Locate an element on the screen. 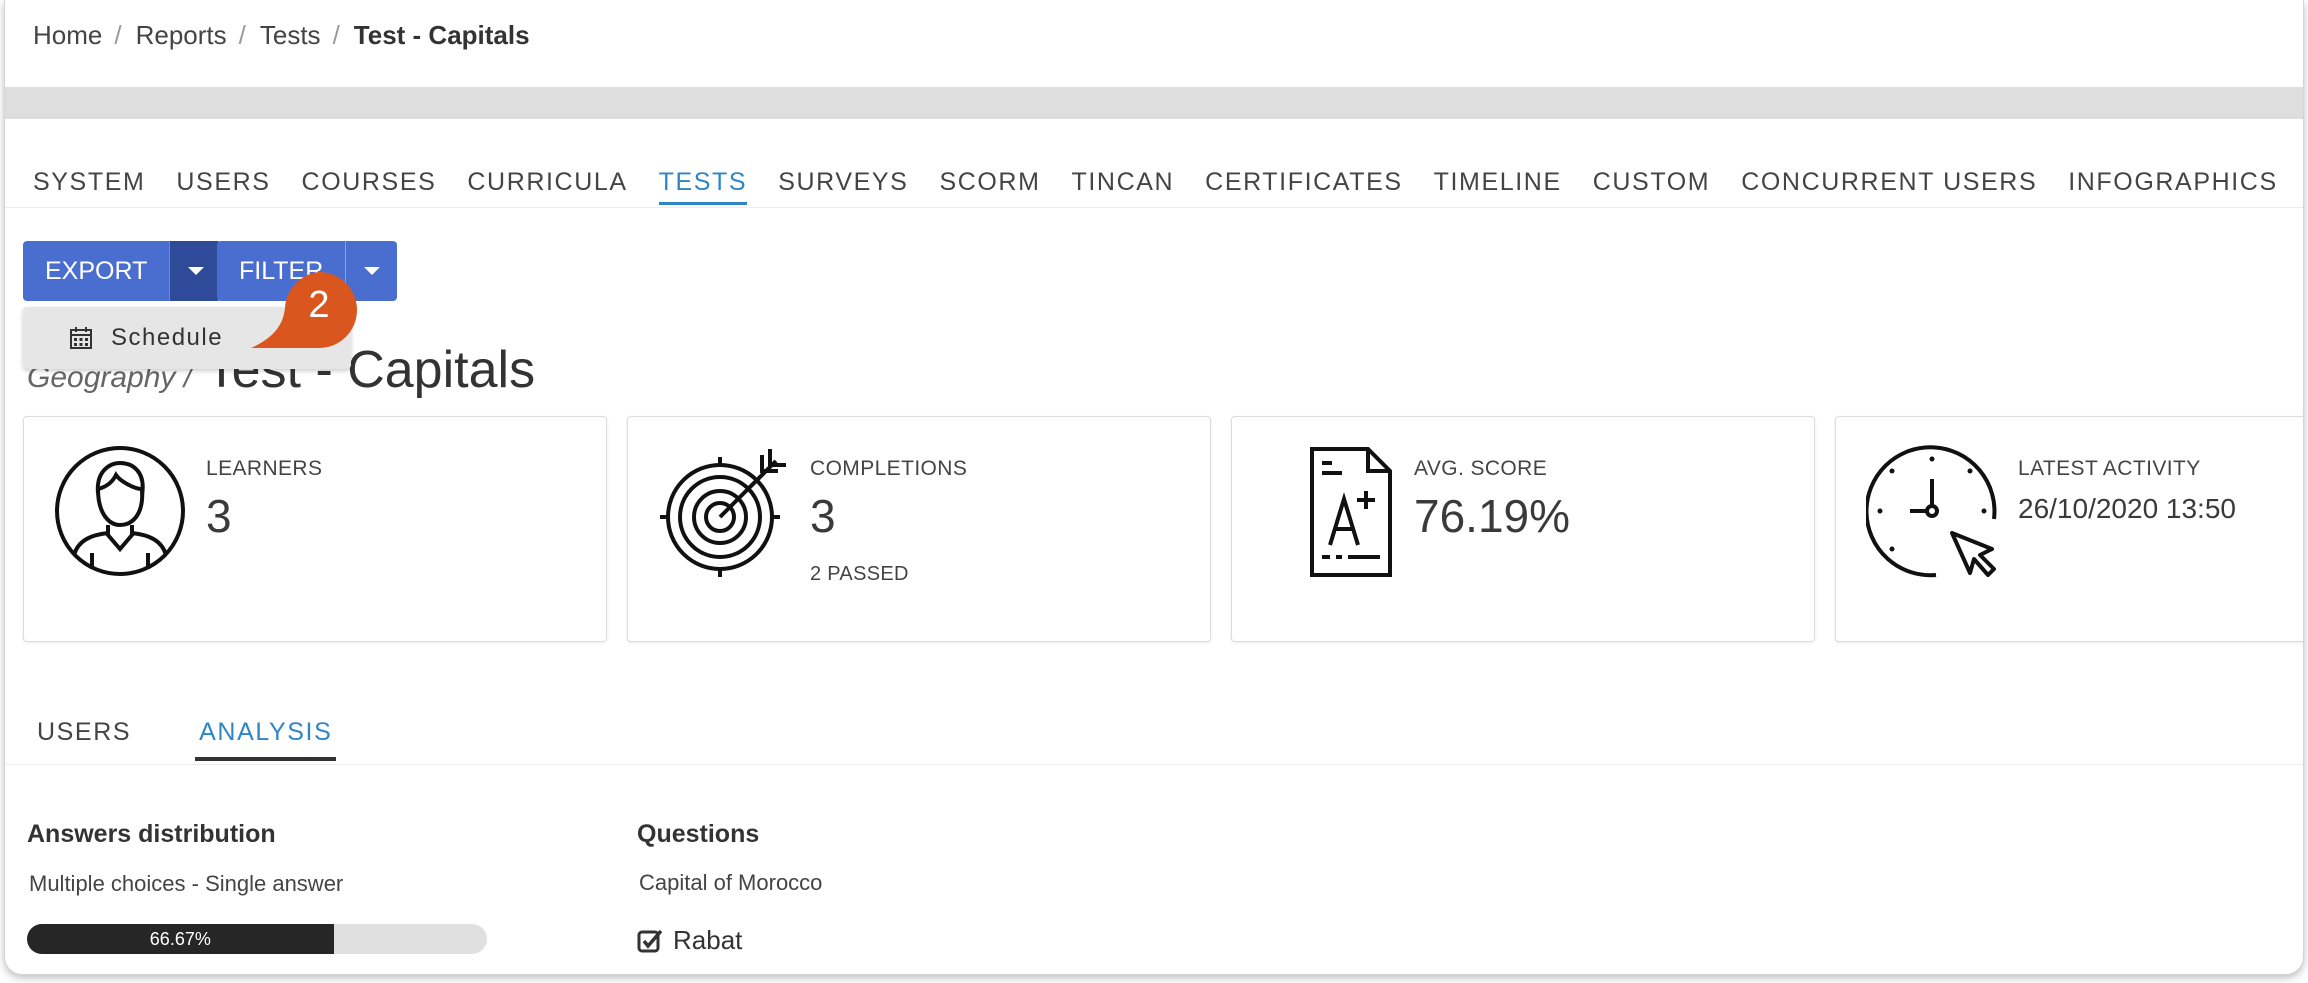 This screenshot has width=2308, height=983. header-divider-bar is located at coordinates (1154, 103).